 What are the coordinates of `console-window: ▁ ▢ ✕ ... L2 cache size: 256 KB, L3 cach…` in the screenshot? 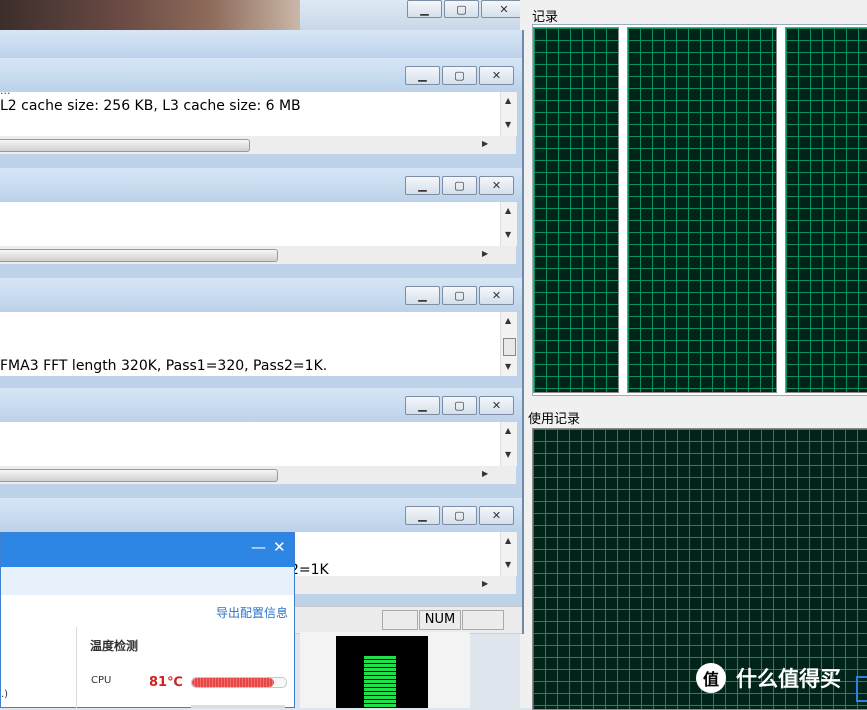 It's located at (262, 113).